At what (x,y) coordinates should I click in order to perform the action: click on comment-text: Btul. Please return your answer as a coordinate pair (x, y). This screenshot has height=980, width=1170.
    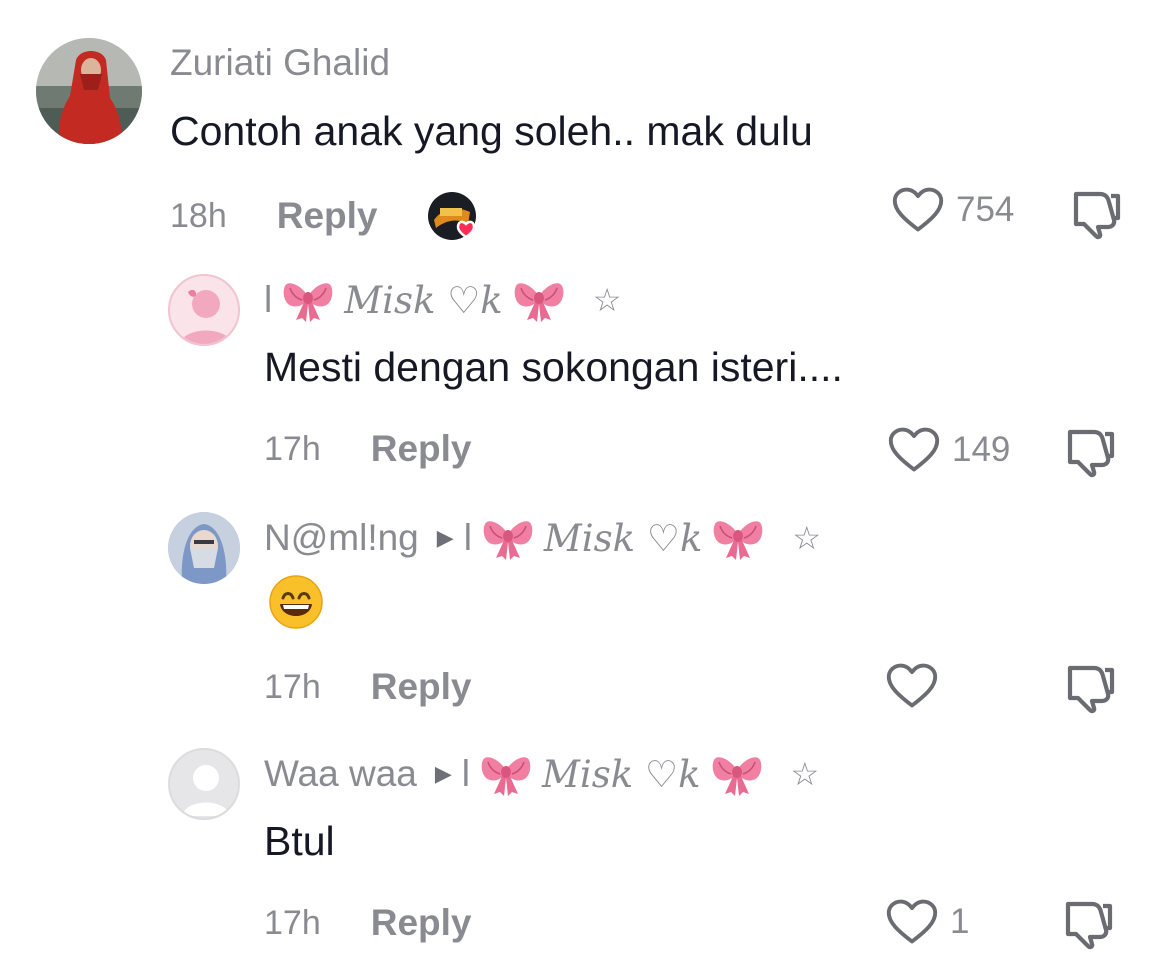
    Looking at the image, I should click on (299, 841).